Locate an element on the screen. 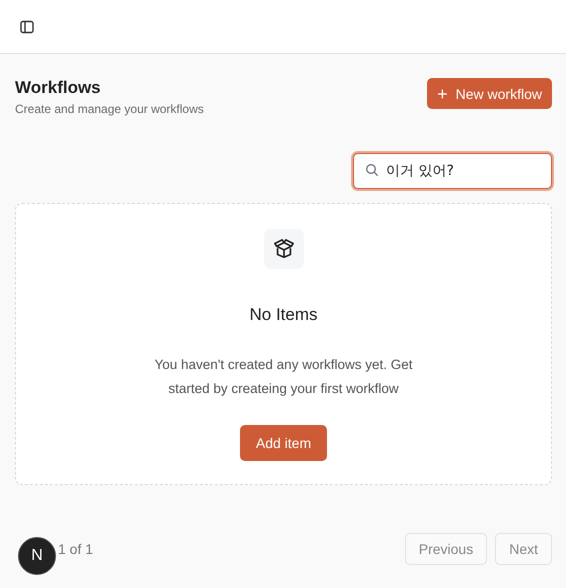 This screenshot has width=566, height=588. sidebar-icon is located at coordinates (27, 26).